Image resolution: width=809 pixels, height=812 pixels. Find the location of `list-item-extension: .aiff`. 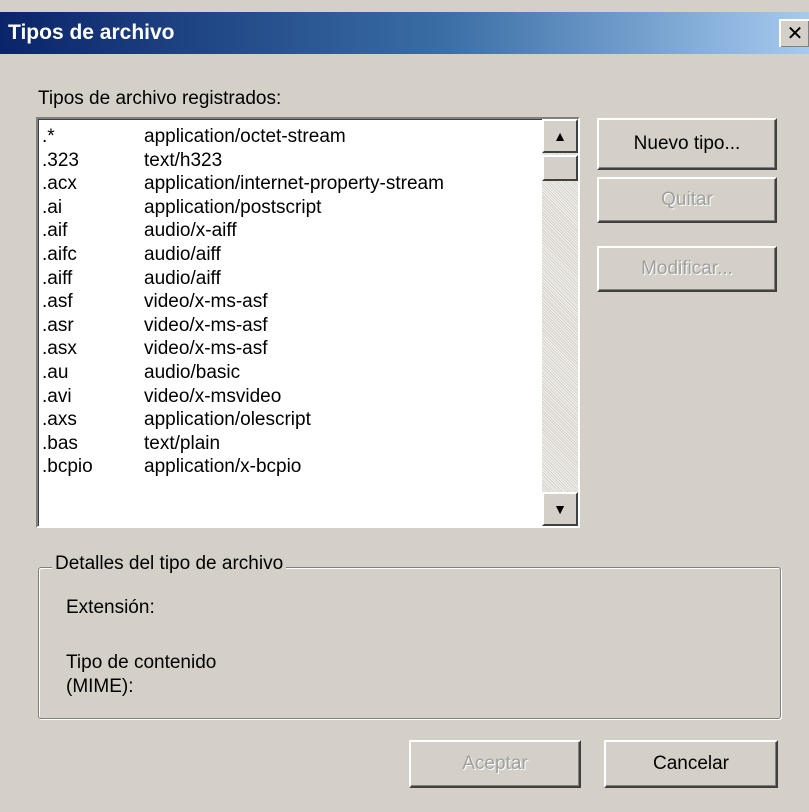

list-item-extension: .aiff is located at coordinates (57, 278).